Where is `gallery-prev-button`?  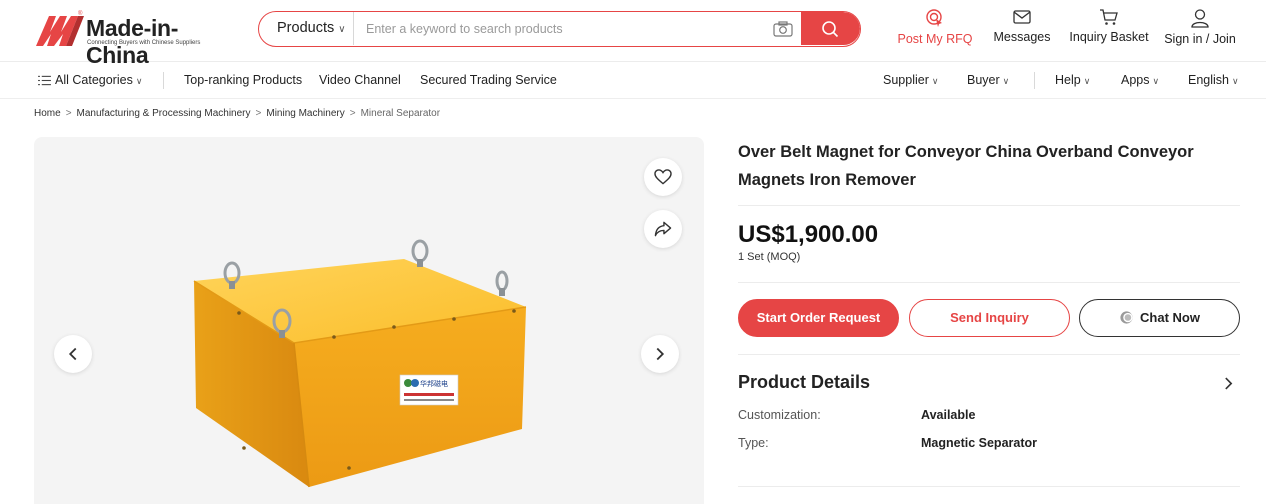 gallery-prev-button is located at coordinates (73, 354).